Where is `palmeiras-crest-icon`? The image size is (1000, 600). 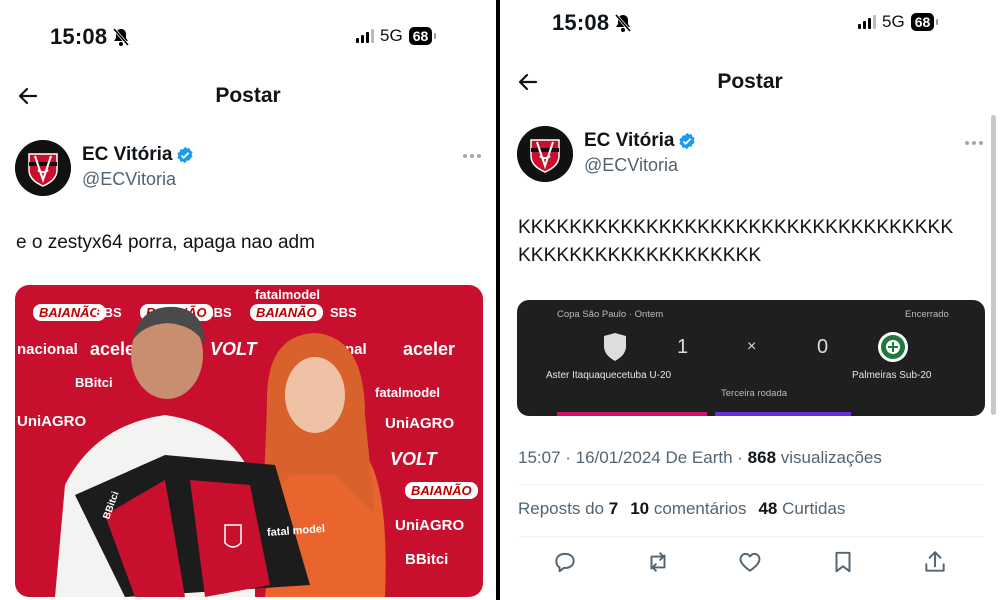
palmeiras-crest-icon is located at coordinates (893, 347).